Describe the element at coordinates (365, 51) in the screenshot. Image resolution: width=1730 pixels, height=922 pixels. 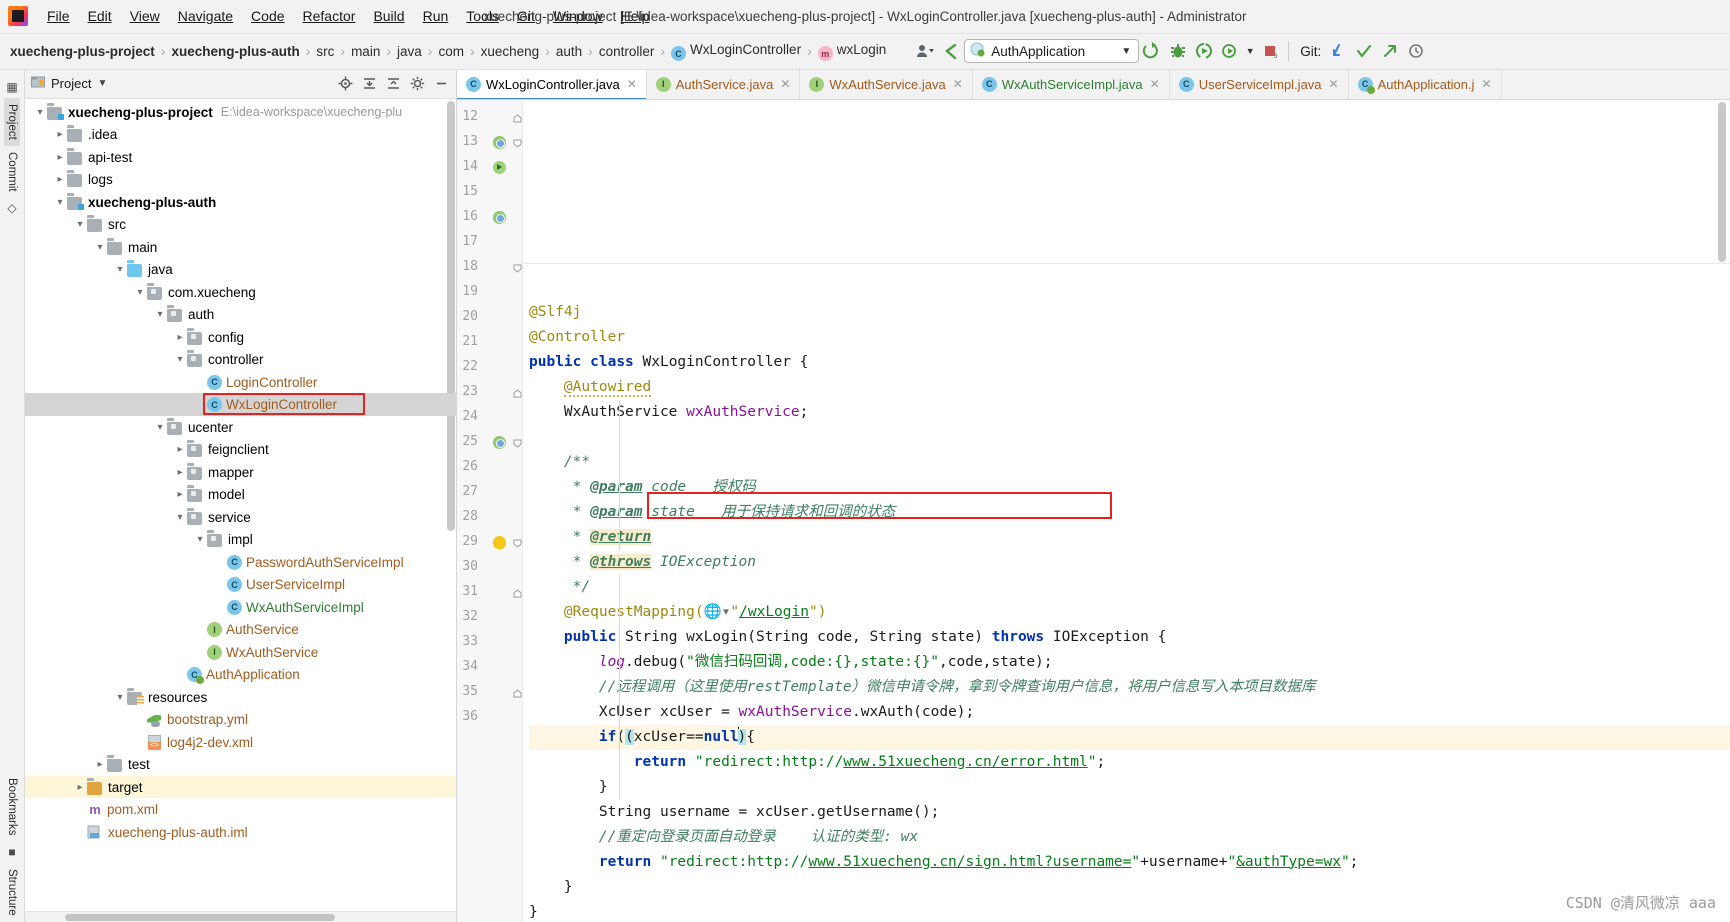
I see `breadcrumb-item-main: main` at that location.